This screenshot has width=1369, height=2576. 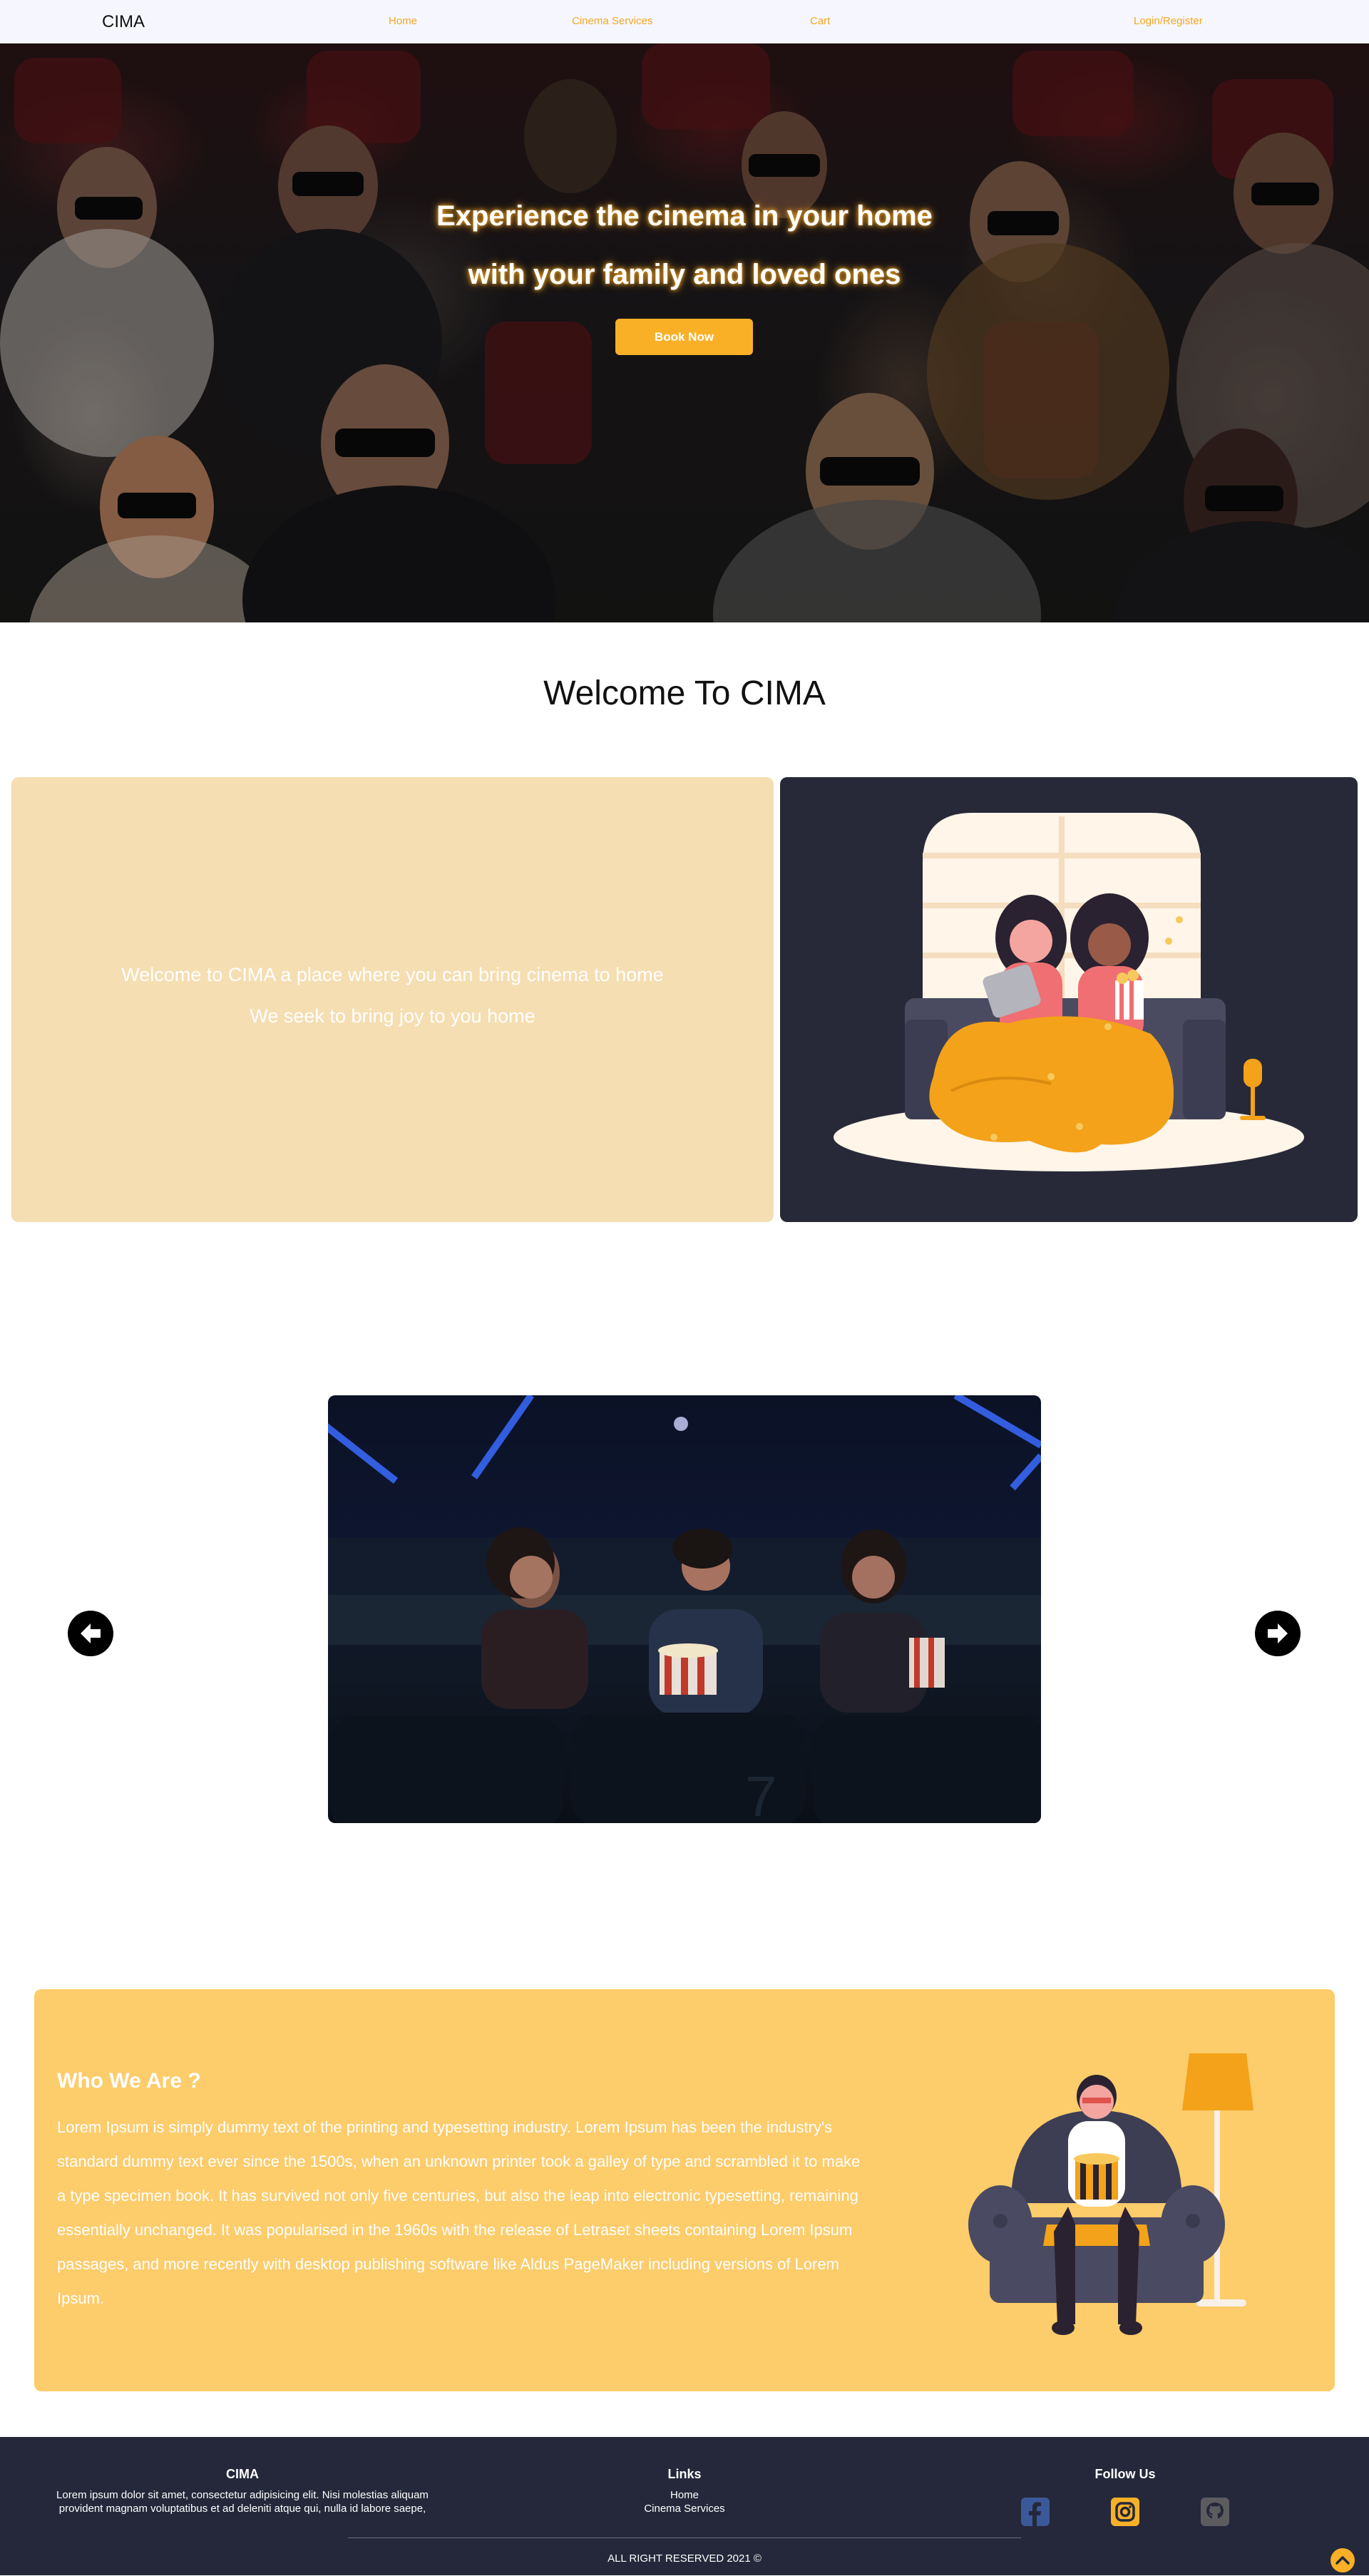 What do you see at coordinates (684, 216) in the screenshot?
I see `hero-headline-line1: Experience the cinema in your home` at bounding box center [684, 216].